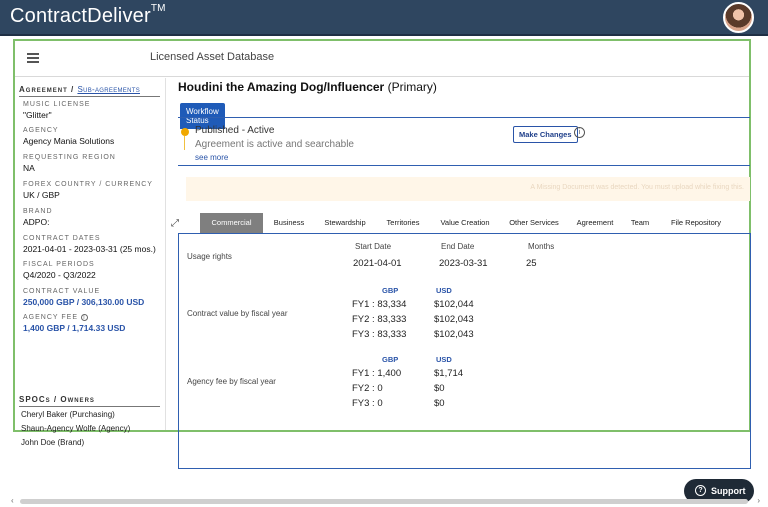 The image size is (768, 507). I want to click on page-title: Licensed Asset Database, so click(212, 57).